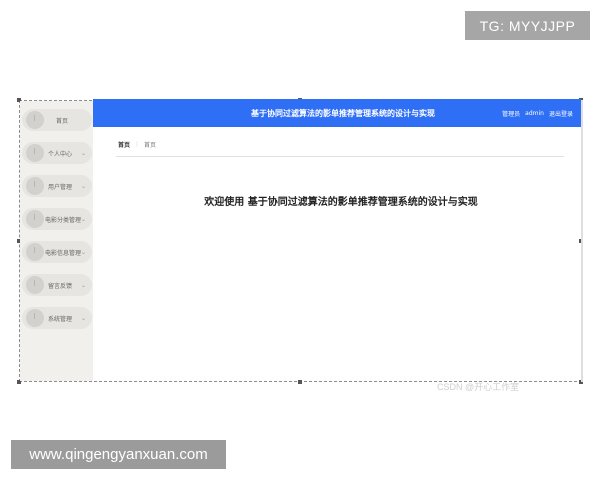 The width and height of the screenshot is (600, 480). What do you see at coordinates (582, 241) in the screenshot?
I see `scroll-edge` at bounding box center [582, 241].